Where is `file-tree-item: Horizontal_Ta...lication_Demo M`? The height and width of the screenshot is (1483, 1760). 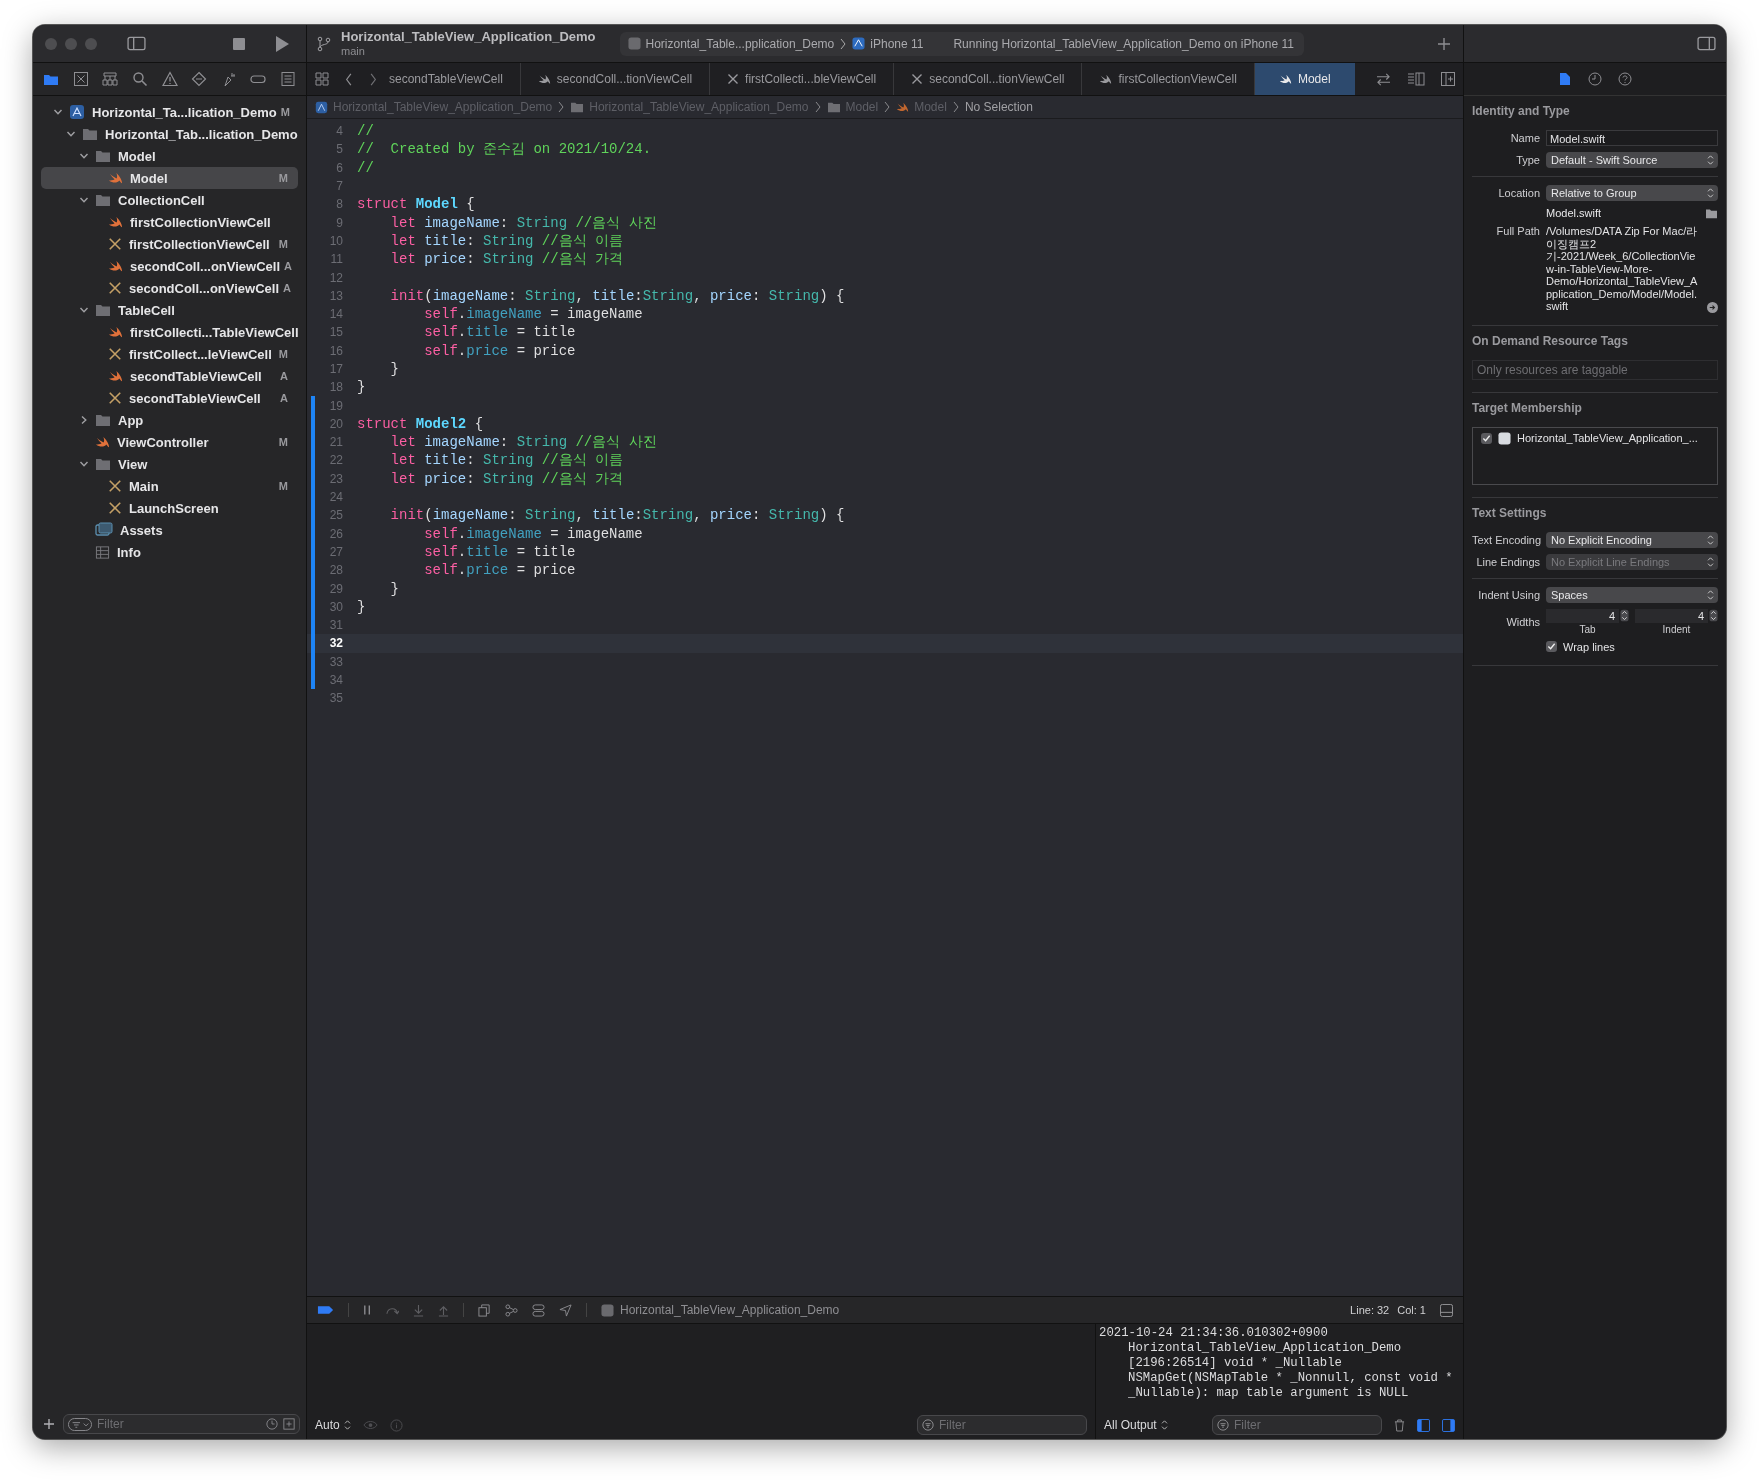 file-tree-item: Horizontal_Ta...lication_Demo M is located at coordinates (169, 112).